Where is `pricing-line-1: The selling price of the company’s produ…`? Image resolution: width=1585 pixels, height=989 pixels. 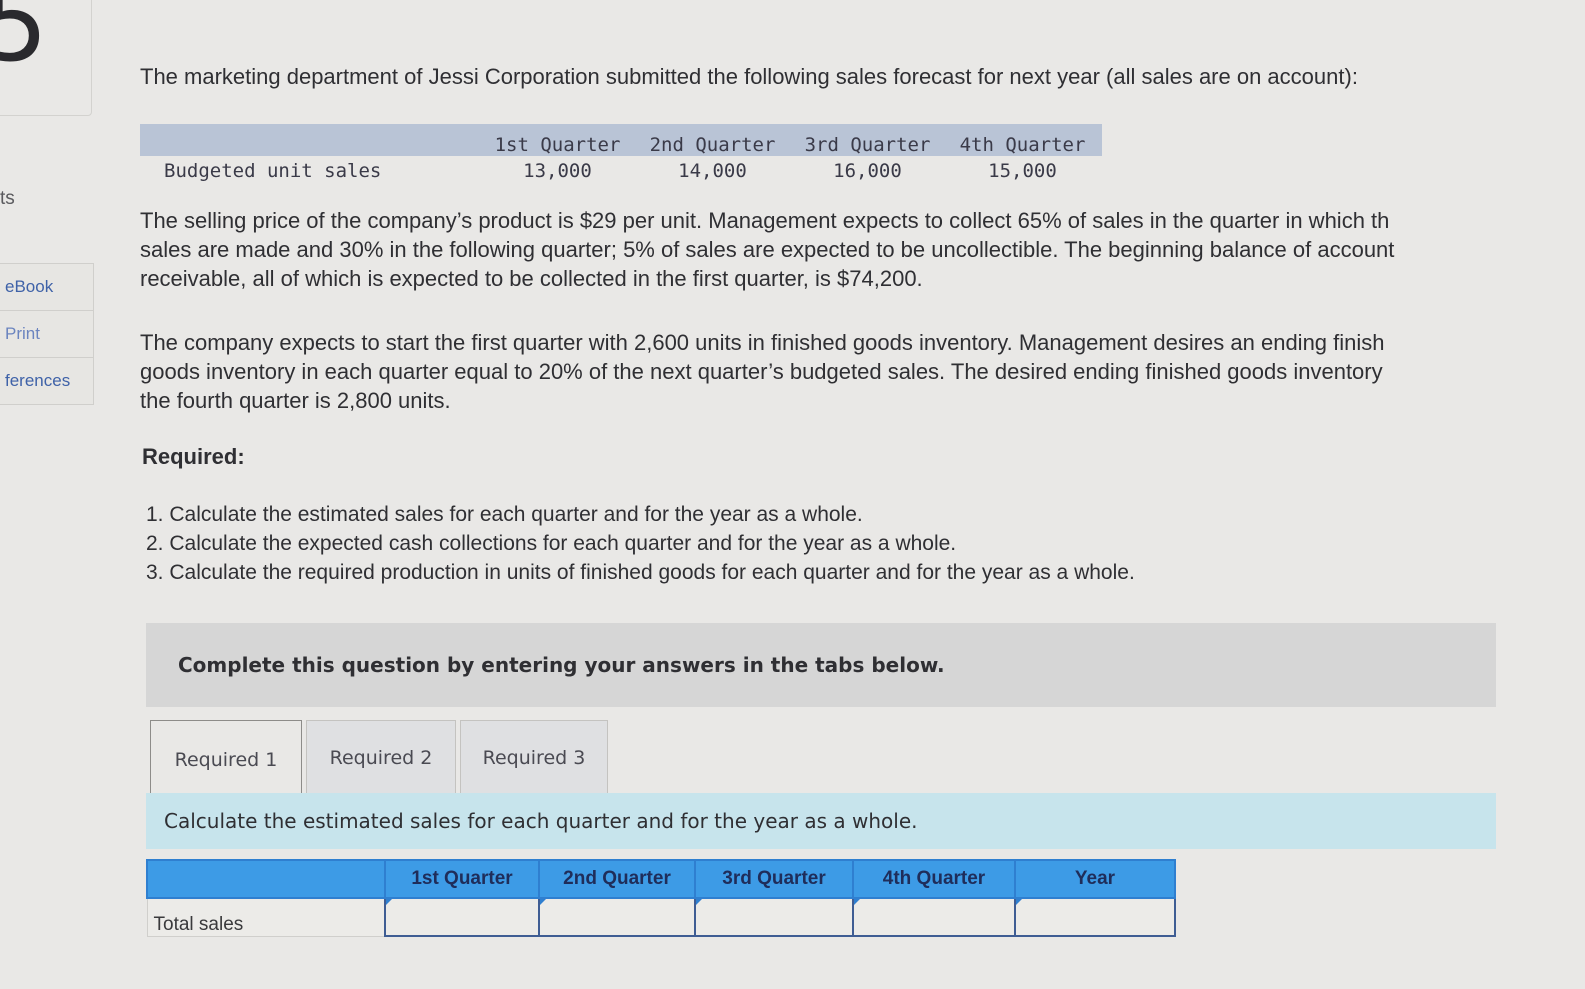
pricing-line-1: The selling price of the company’s produ… is located at coordinates (765, 220).